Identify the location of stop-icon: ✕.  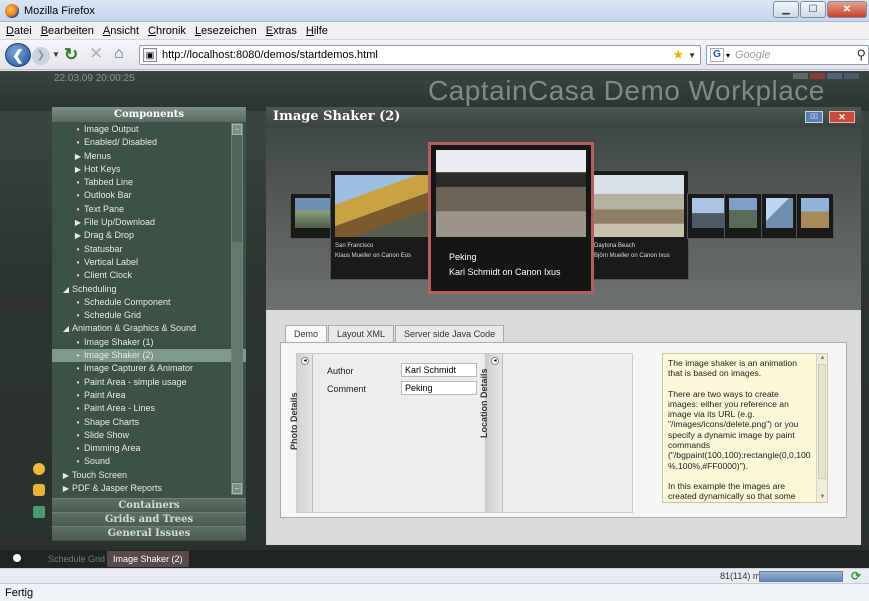
(96, 54).